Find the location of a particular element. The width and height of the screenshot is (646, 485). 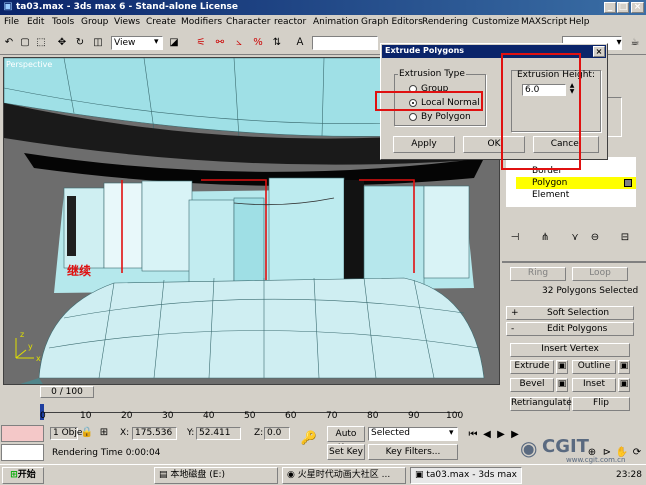

move-icon: ✥ is located at coordinates (62, 43).